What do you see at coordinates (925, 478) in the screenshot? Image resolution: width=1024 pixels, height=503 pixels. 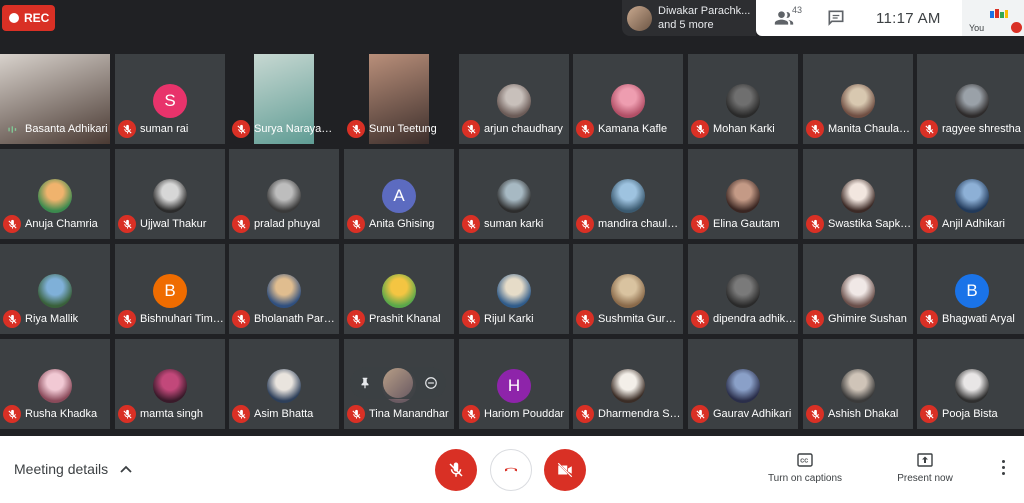 I see `present-label: Present now` at bounding box center [925, 478].